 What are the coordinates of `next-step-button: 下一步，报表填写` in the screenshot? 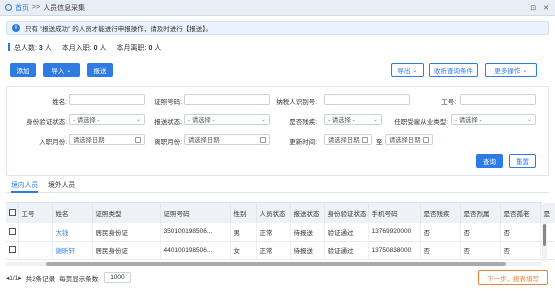 It's located at (513, 277).